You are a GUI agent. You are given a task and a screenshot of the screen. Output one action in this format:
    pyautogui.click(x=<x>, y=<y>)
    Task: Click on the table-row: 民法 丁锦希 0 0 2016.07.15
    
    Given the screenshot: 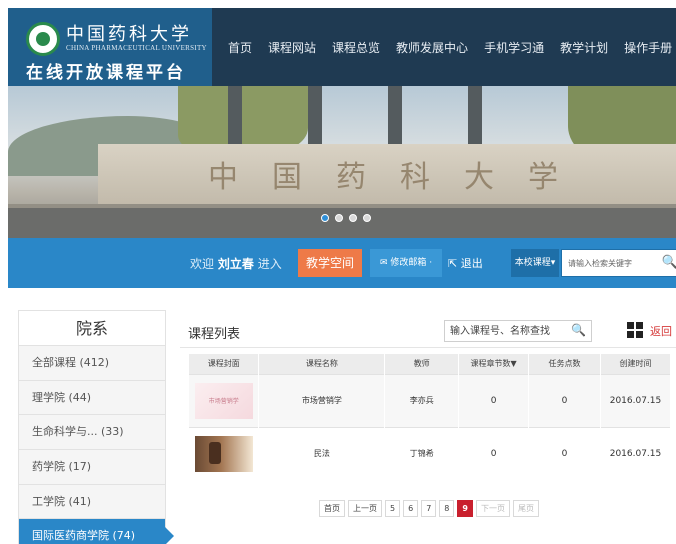 What is the action you would take?
    pyautogui.click(x=430, y=453)
    